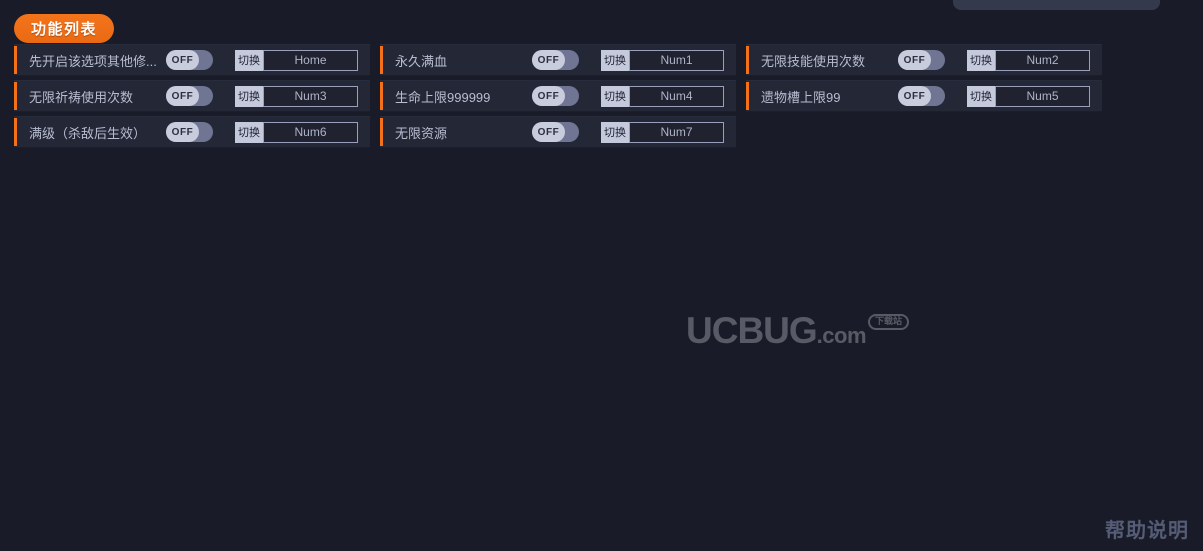  I want to click on function-row: 先开启该选项其他修... OFF 切换 Home, so click(192, 60).